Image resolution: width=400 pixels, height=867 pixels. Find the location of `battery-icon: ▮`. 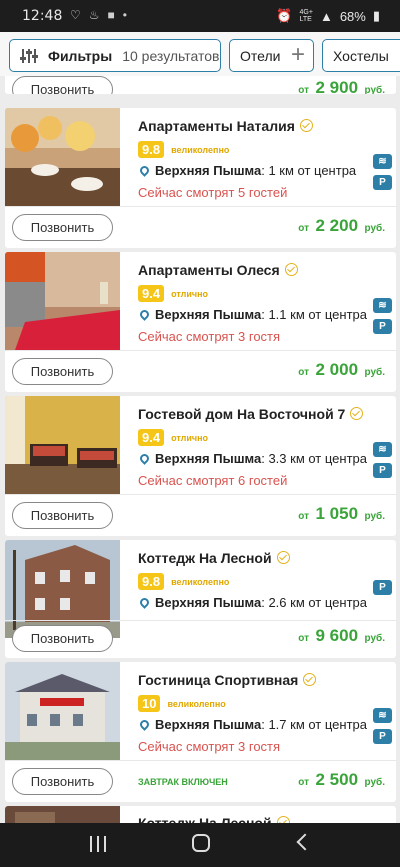

battery-icon: ▮ is located at coordinates (376, 15).